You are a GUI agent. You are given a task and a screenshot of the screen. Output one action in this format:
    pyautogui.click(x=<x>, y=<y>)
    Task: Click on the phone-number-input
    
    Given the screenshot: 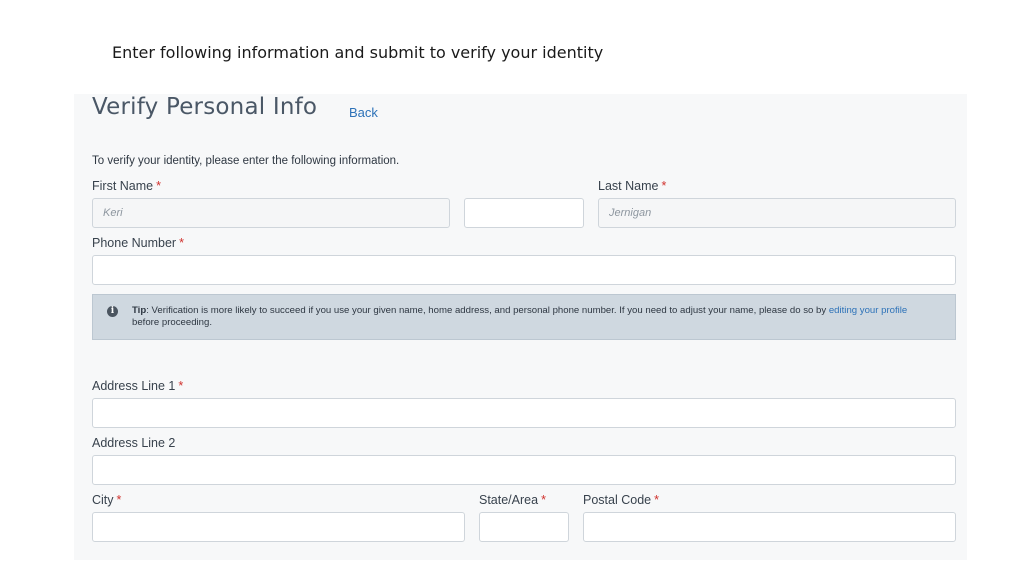 What is the action you would take?
    pyautogui.click(x=524, y=270)
    